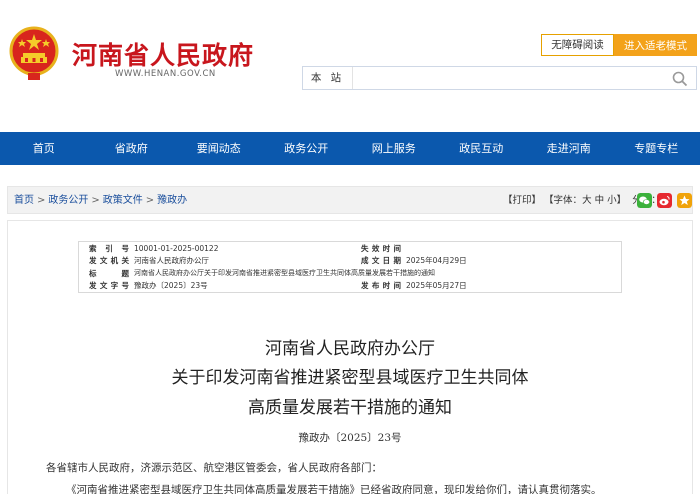 This screenshot has height=494, width=700. Describe the element at coordinates (68, 200) in the screenshot. I see `breadcrumb-open-affairs: 政务公开` at that location.